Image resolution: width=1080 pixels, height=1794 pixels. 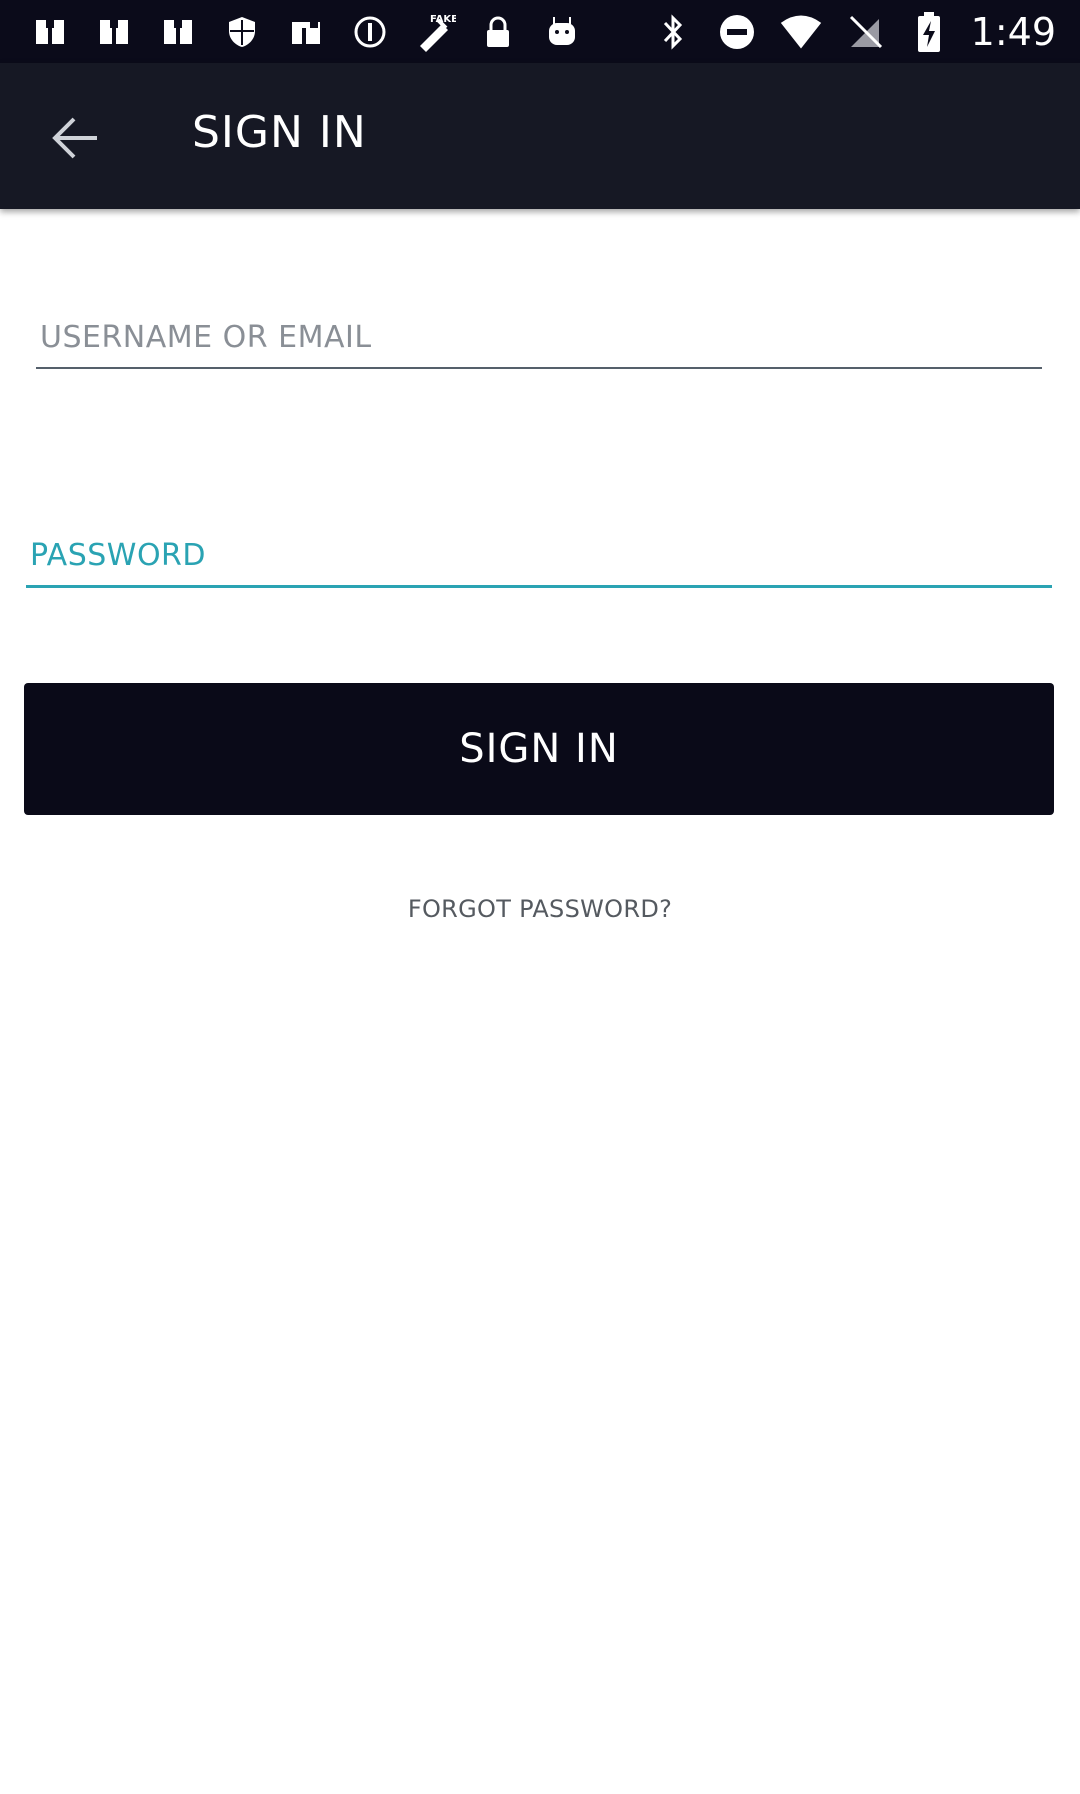 I want to click on status-time: 1:49, so click(x=1013, y=32).